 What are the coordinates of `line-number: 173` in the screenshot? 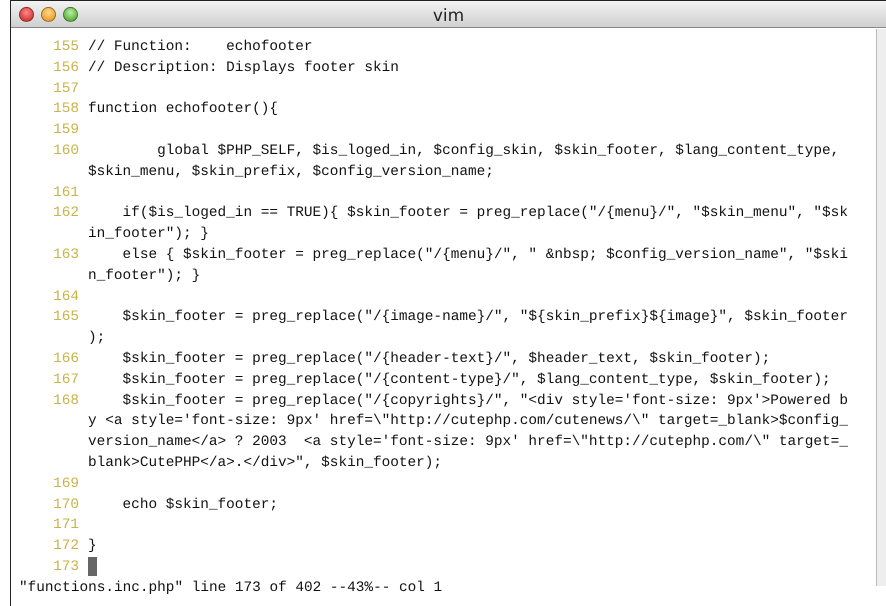 It's located at (66, 567).